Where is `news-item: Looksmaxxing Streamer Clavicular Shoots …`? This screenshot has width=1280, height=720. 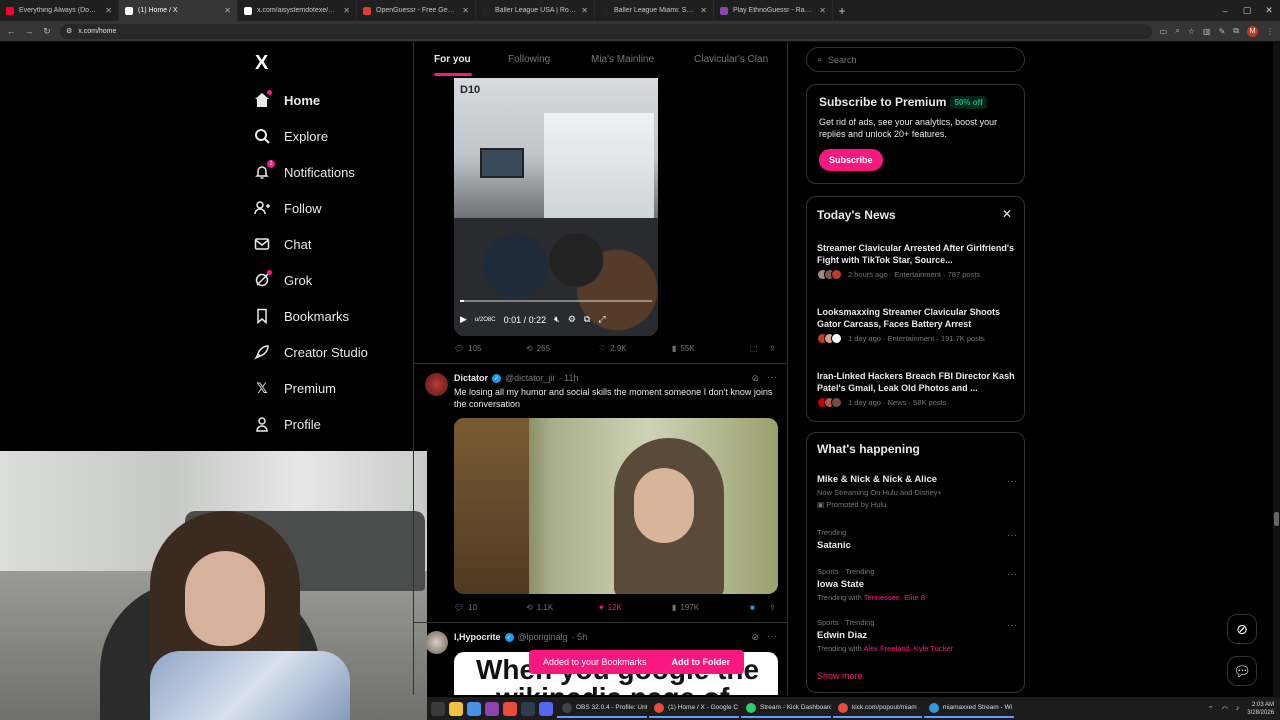 news-item: Looksmaxxing Streamer Clavicular Shoots … is located at coordinates (917, 325).